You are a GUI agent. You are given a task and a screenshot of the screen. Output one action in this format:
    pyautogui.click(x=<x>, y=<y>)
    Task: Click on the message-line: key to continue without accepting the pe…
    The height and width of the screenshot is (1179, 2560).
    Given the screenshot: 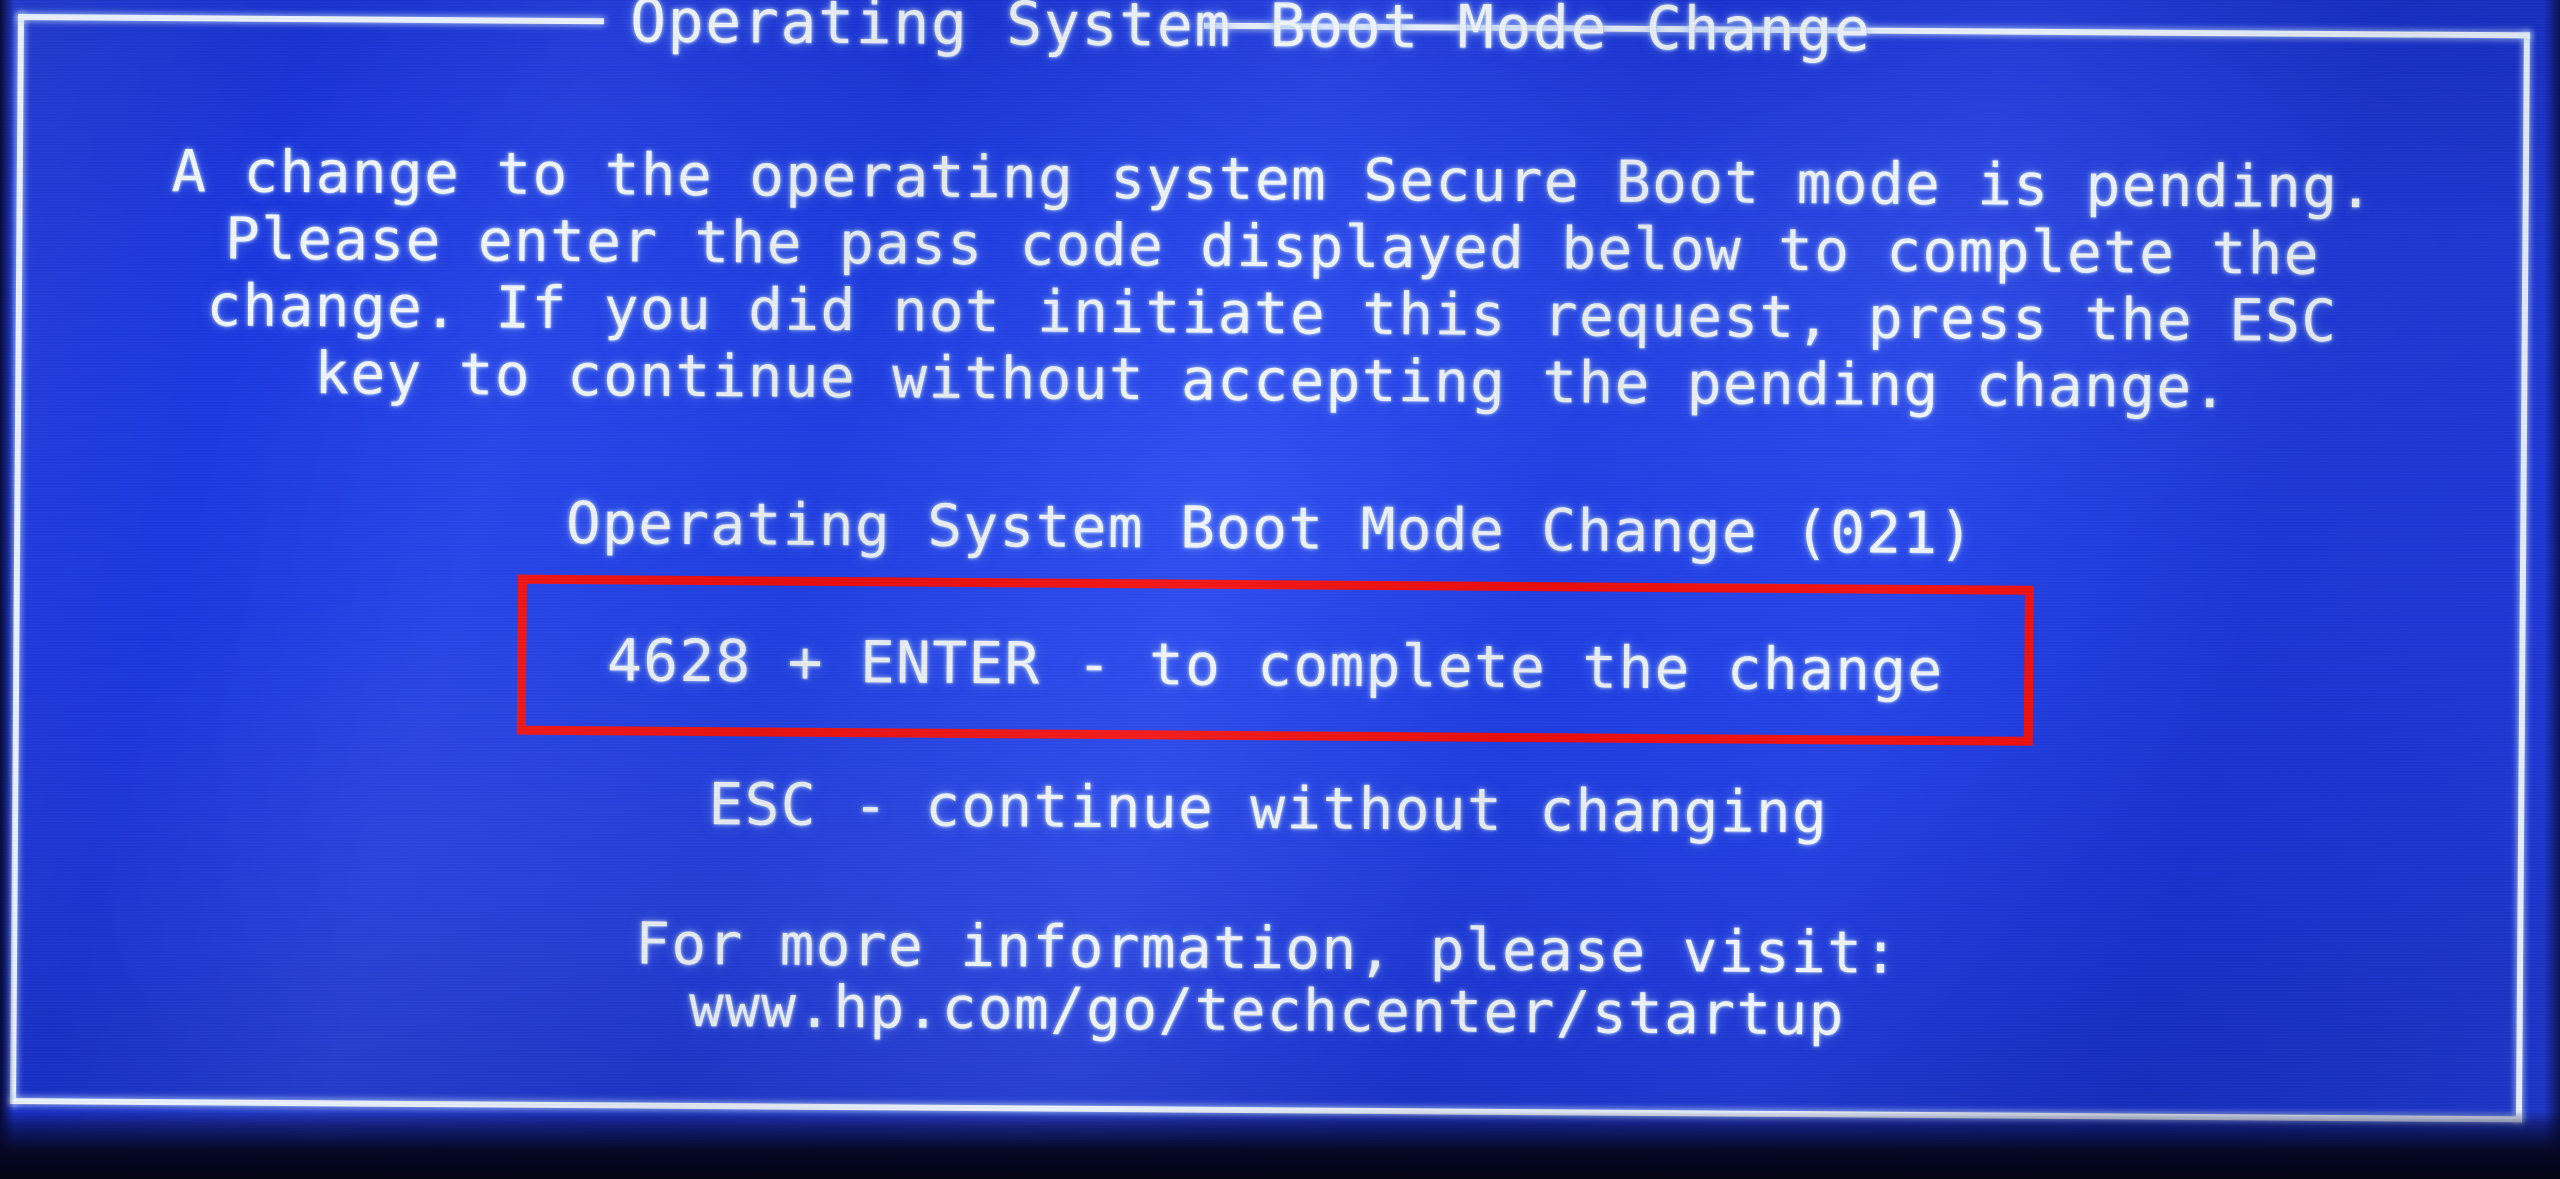 What is the action you would take?
    pyautogui.click(x=1271, y=380)
    